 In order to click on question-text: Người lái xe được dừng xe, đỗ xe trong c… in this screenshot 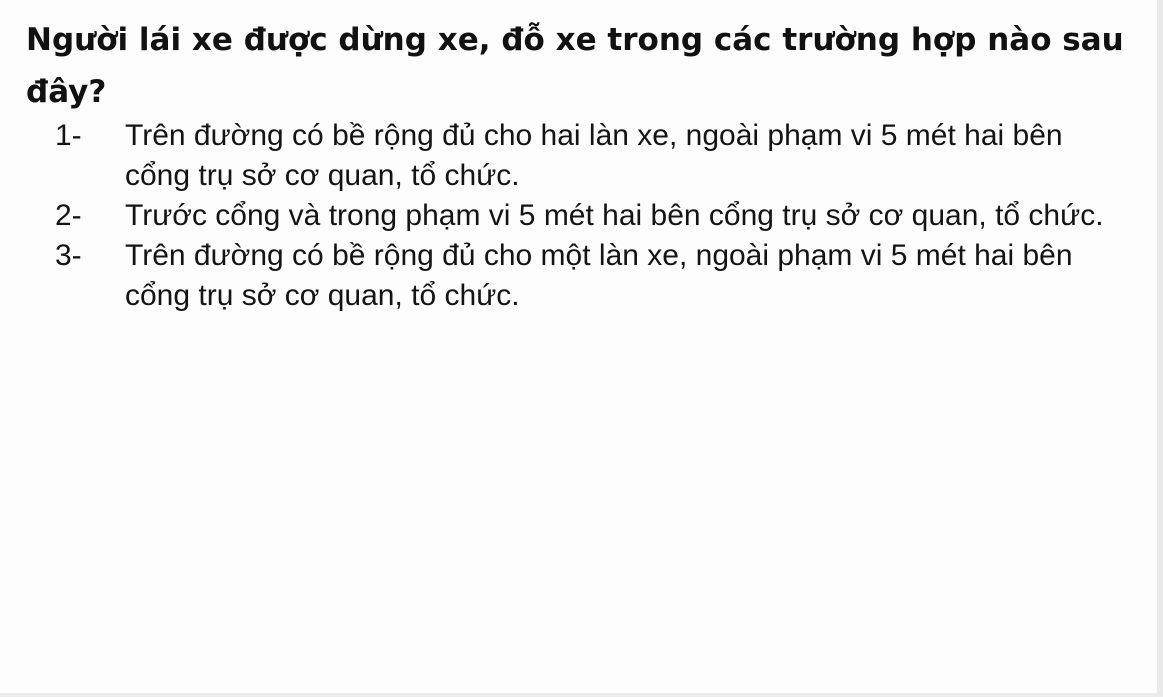, I will do `click(575, 66)`.